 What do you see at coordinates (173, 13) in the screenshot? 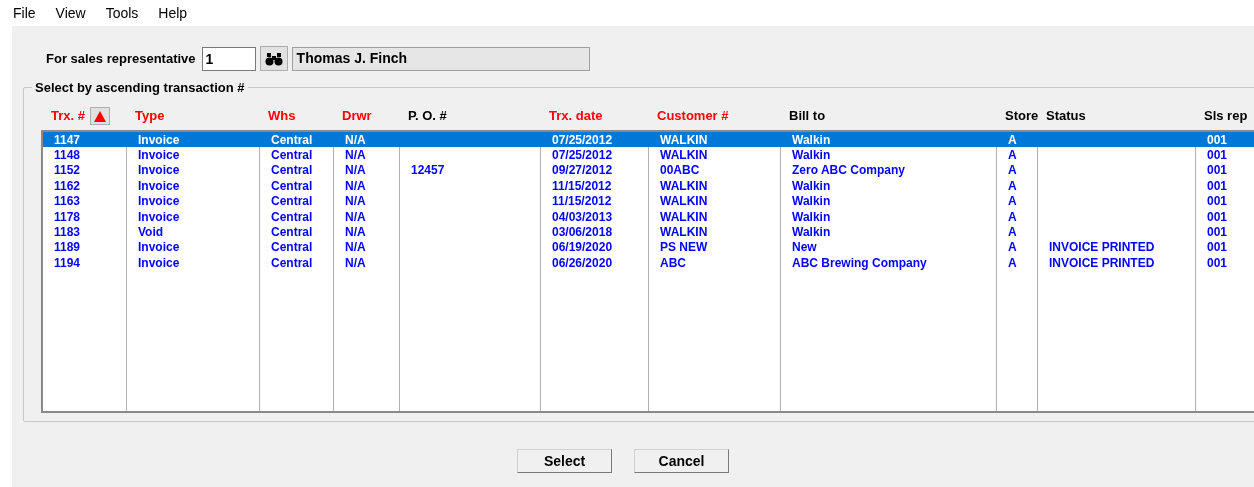
I see `menu-item: Help` at bounding box center [173, 13].